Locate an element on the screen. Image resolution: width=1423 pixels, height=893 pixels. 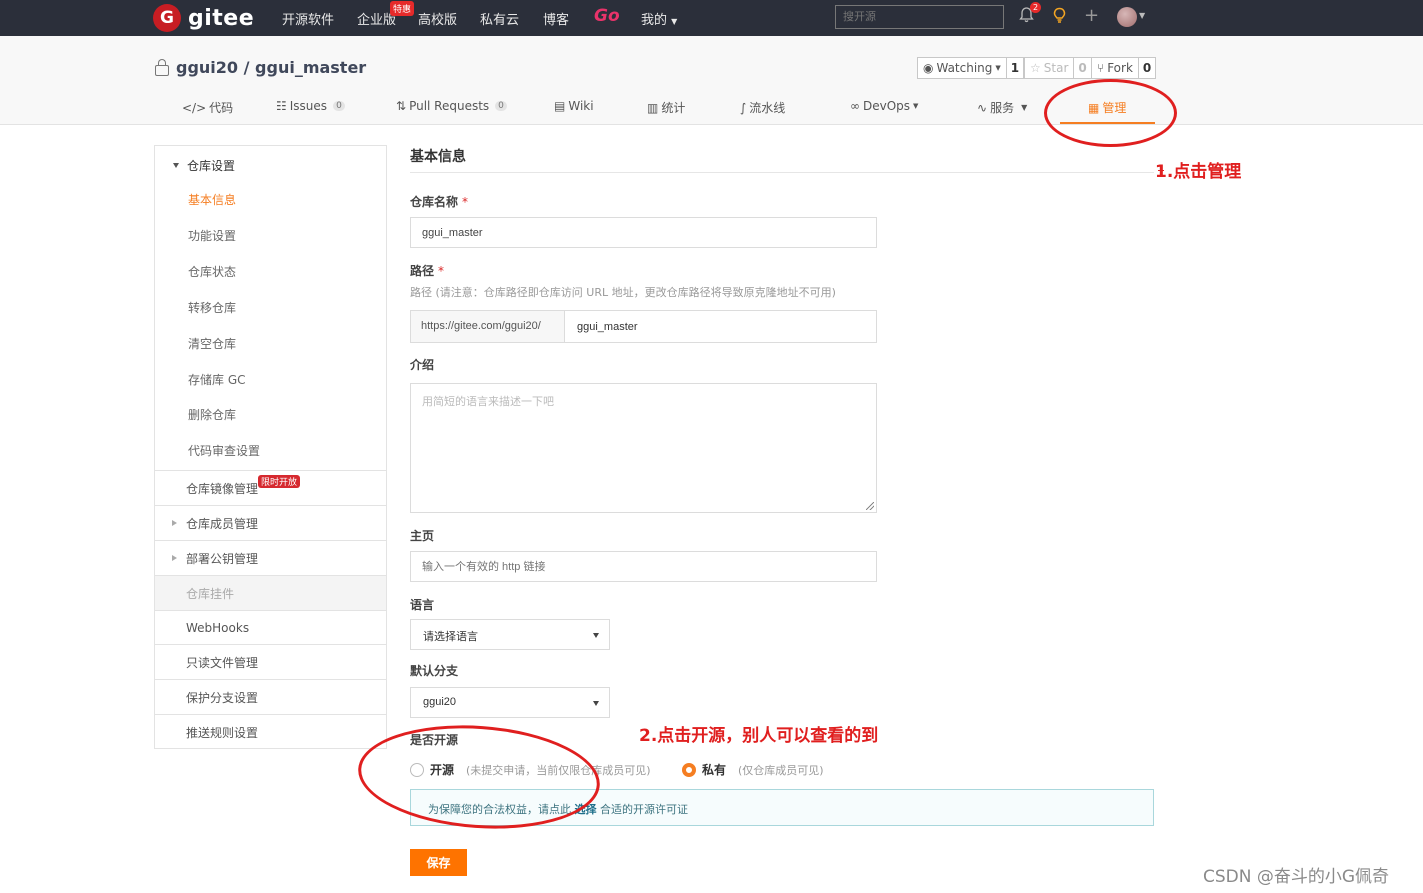
repo-title: ggui20 / ggui_master is located at coordinates (260, 67).